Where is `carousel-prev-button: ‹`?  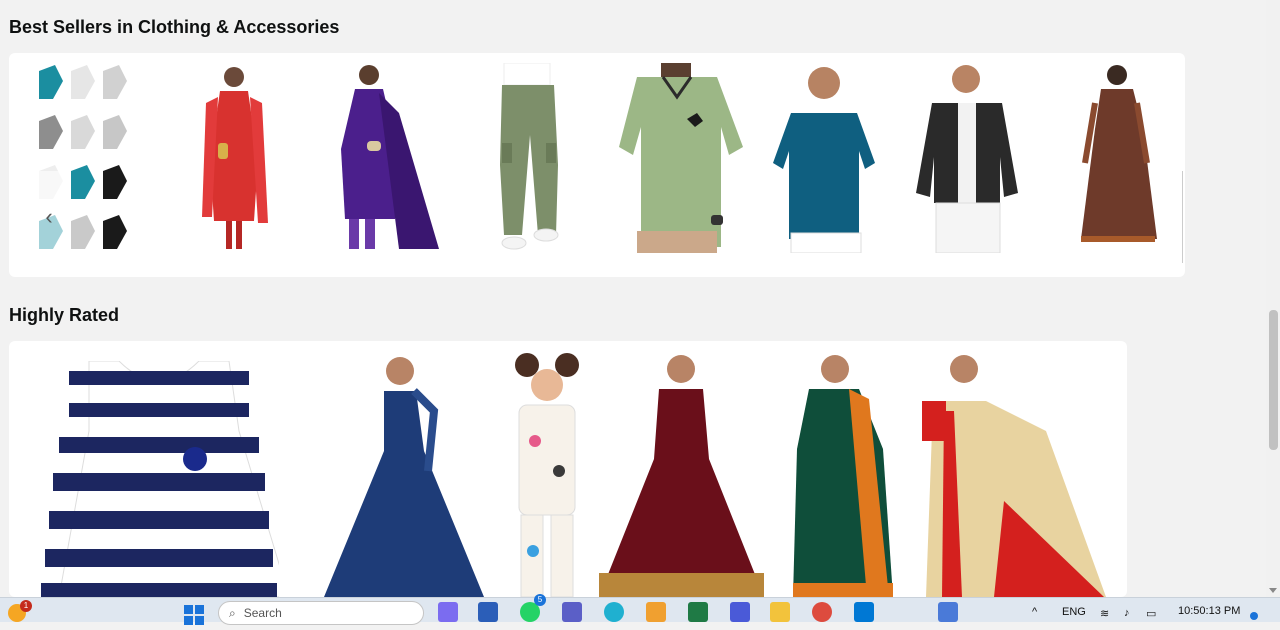 carousel-prev-button: ‹ is located at coordinates (49, 217).